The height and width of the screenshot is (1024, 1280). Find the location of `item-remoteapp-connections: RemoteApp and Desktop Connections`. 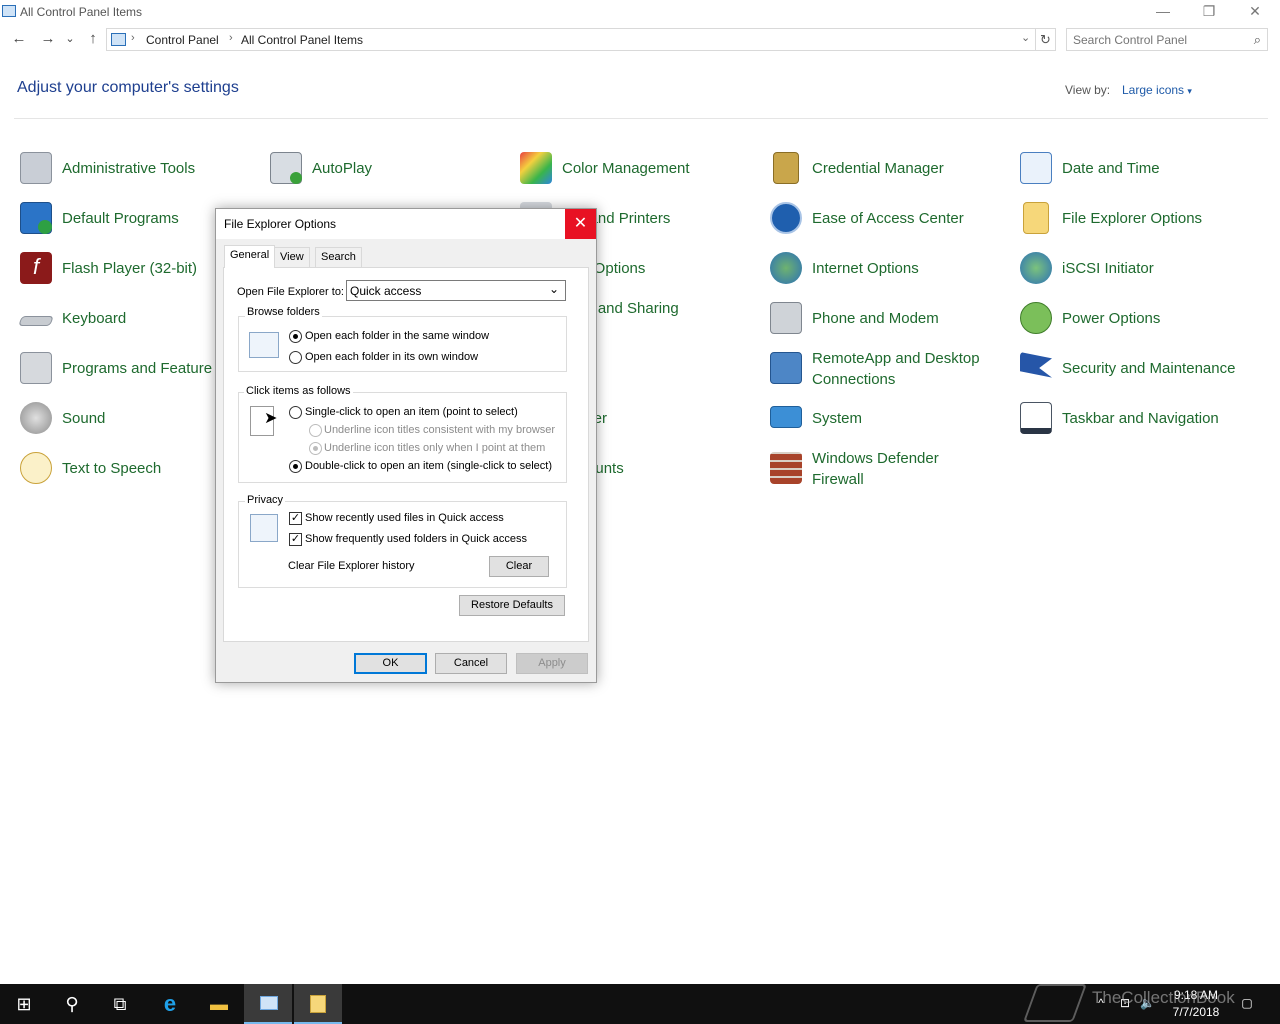

item-remoteapp-connections: RemoteApp and Desktop Connections is located at coordinates (885, 375).